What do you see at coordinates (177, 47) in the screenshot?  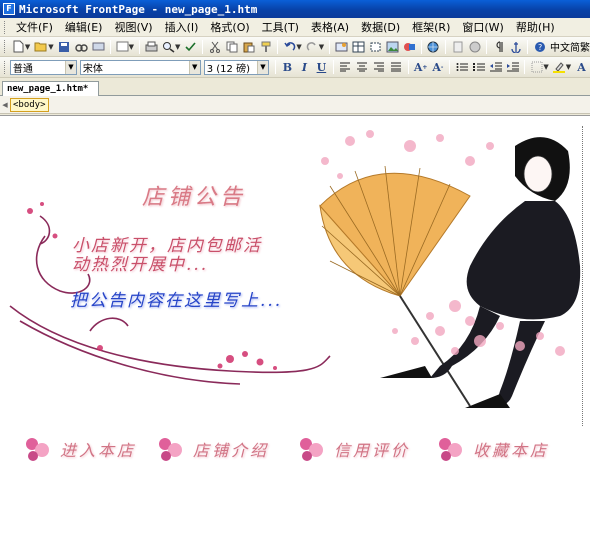 I see `preview-dropdown-icon: ▼` at bounding box center [177, 47].